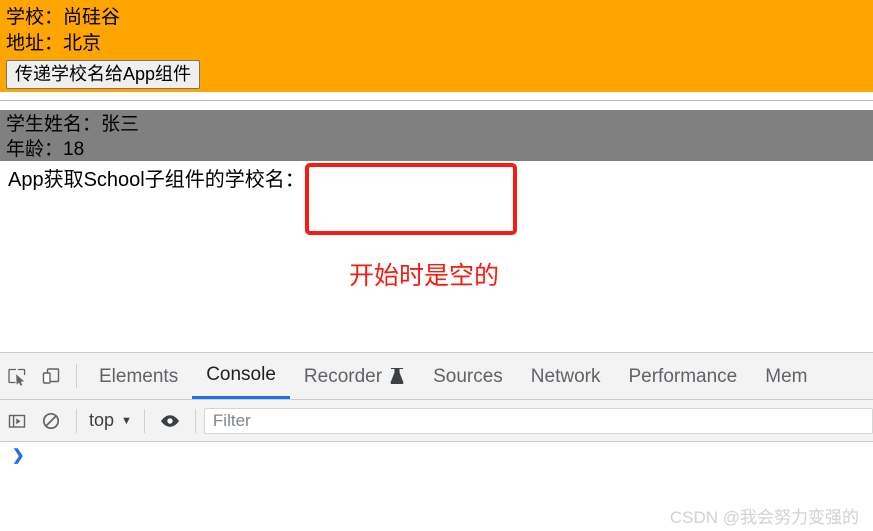 This screenshot has width=873, height=531. Describe the element at coordinates (76, 376) in the screenshot. I see `toolbar-separator` at that location.